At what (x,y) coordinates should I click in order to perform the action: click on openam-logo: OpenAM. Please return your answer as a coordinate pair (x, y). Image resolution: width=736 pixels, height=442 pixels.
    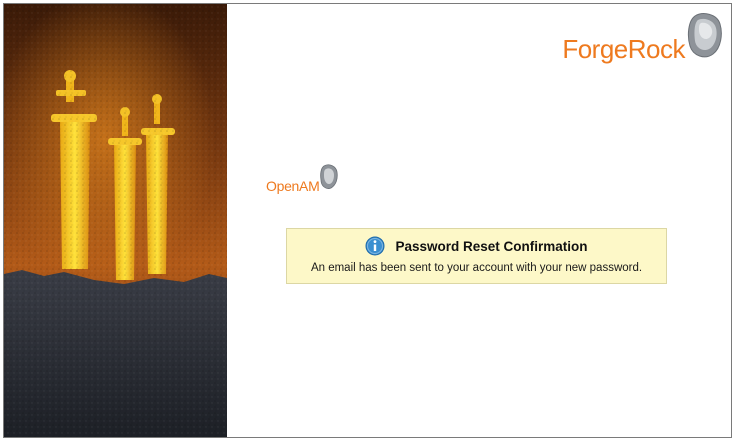
    Looking at the image, I should click on (302, 179).